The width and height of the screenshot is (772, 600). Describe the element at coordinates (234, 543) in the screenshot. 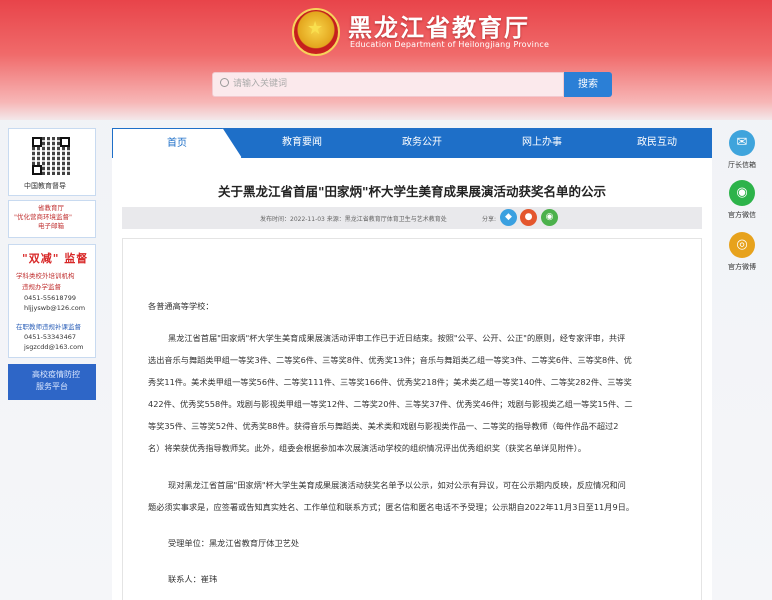

I see `accept-unit: 受理单位：黑龙江省教育厅体卫艺处` at that location.